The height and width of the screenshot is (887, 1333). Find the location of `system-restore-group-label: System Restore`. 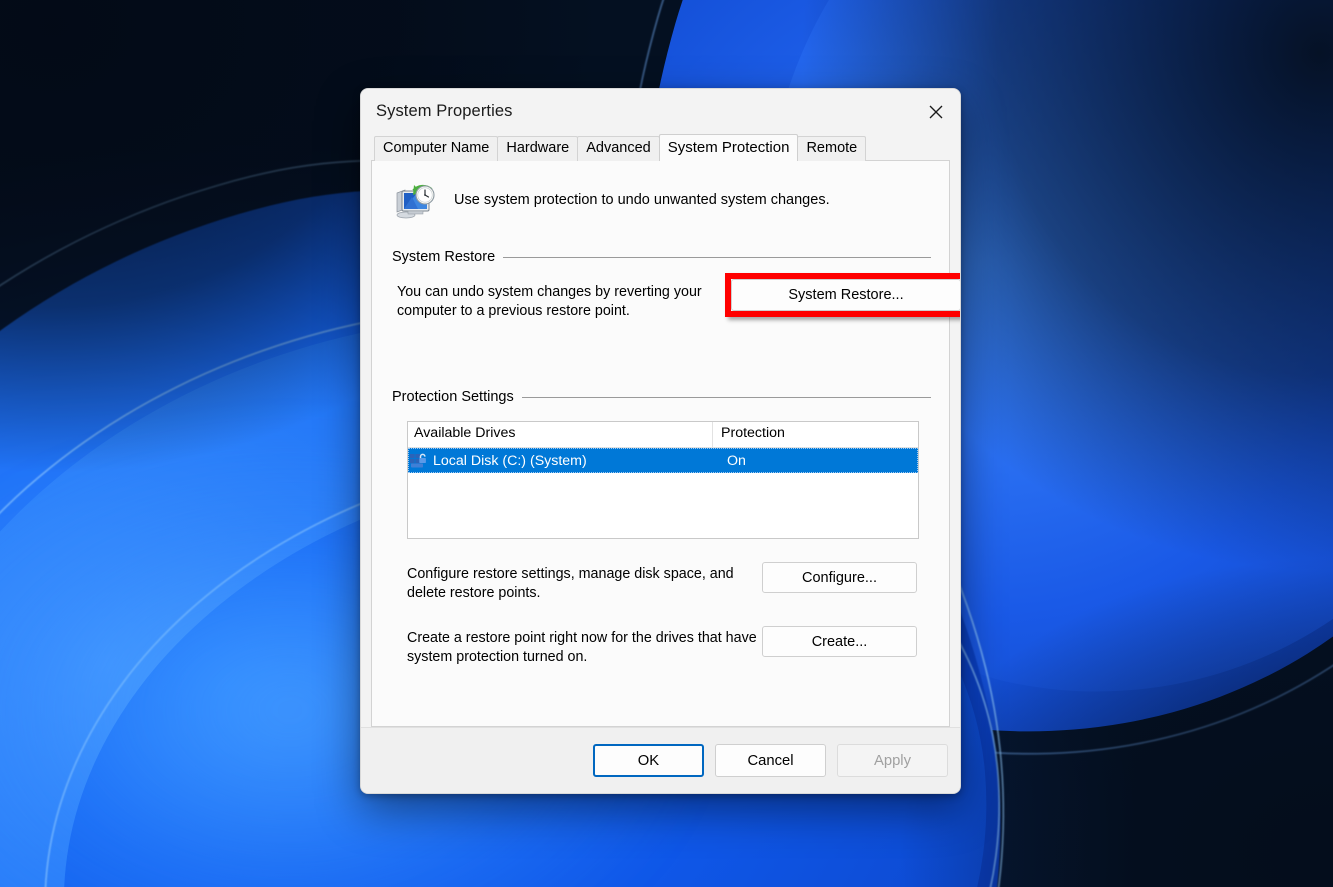

system-restore-group-label: System Restore is located at coordinates (444, 257).